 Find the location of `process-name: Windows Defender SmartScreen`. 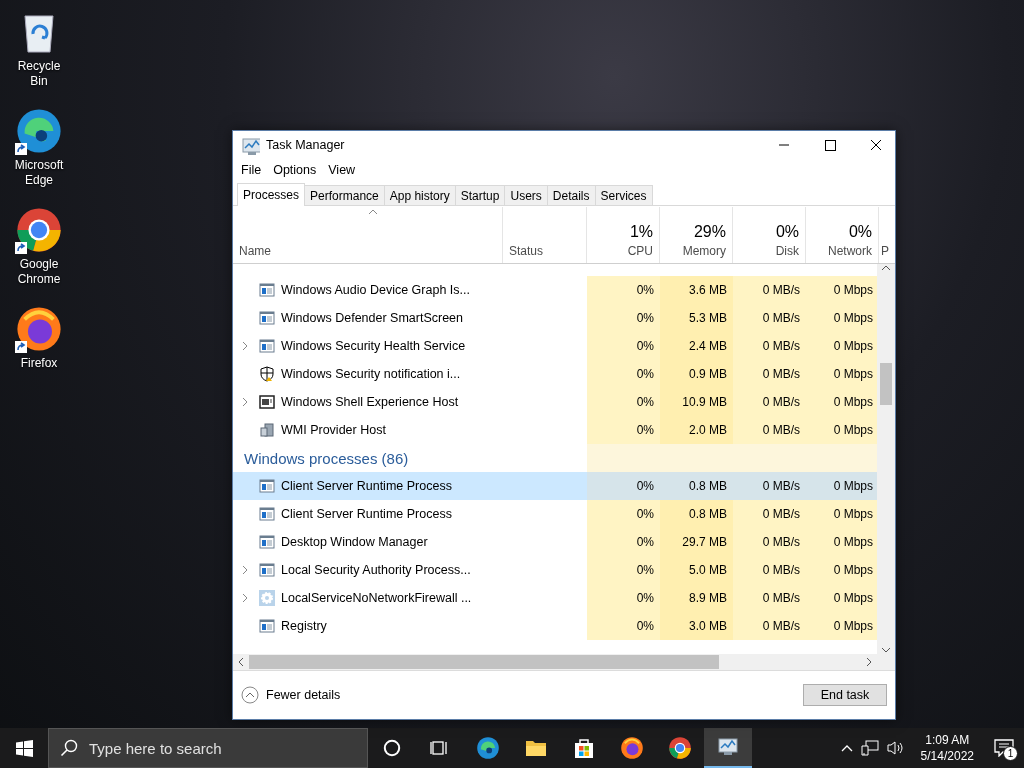

process-name: Windows Defender SmartScreen is located at coordinates (372, 318).